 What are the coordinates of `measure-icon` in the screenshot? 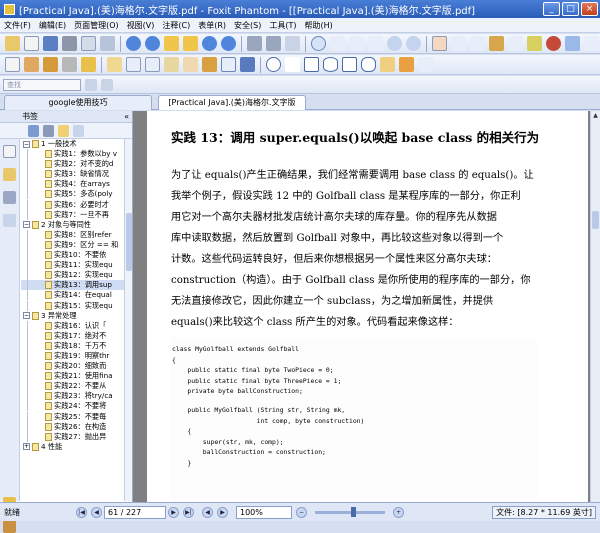 It's located at (425, 64).